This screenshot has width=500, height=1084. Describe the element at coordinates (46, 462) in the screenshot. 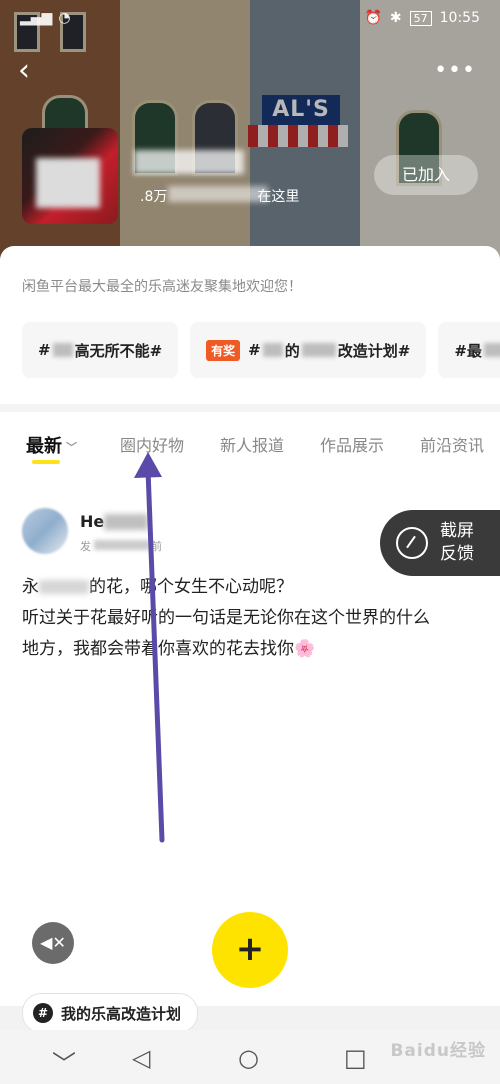

I see `active-tab-indicator` at that location.